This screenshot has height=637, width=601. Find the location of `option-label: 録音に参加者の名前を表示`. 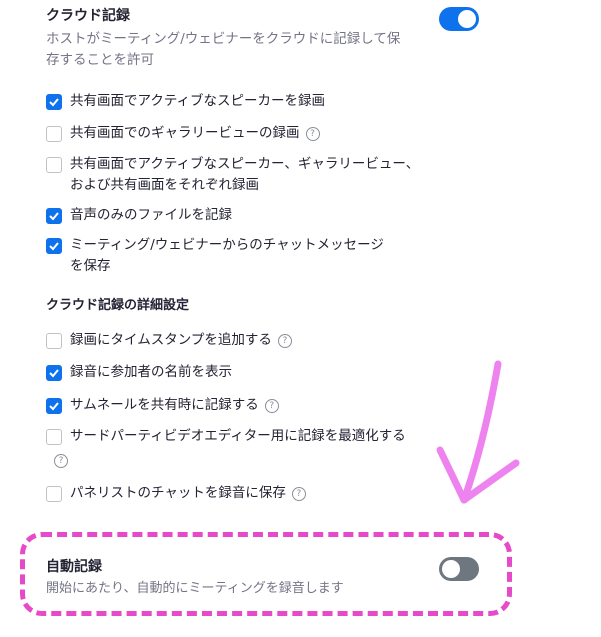

option-label: 録音に参加者の名前を表示 is located at coordinates (151, 372).